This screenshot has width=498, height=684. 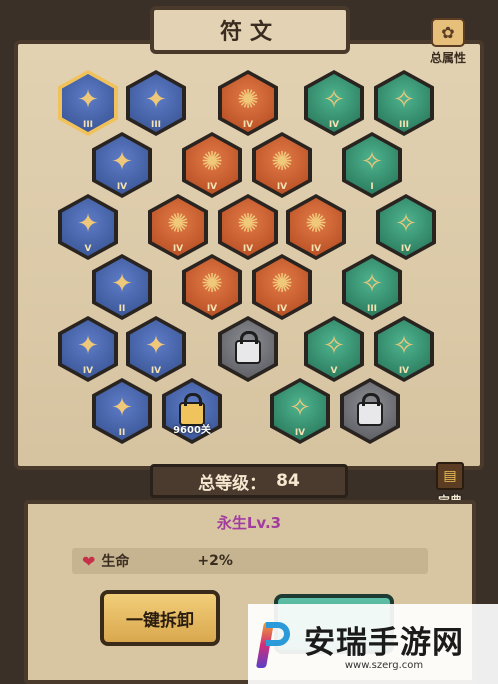 What do you see at coordinates (232, 483) in the screenshot?
I see `total-level-label: 总等级：` at bounding box center [232, 483].